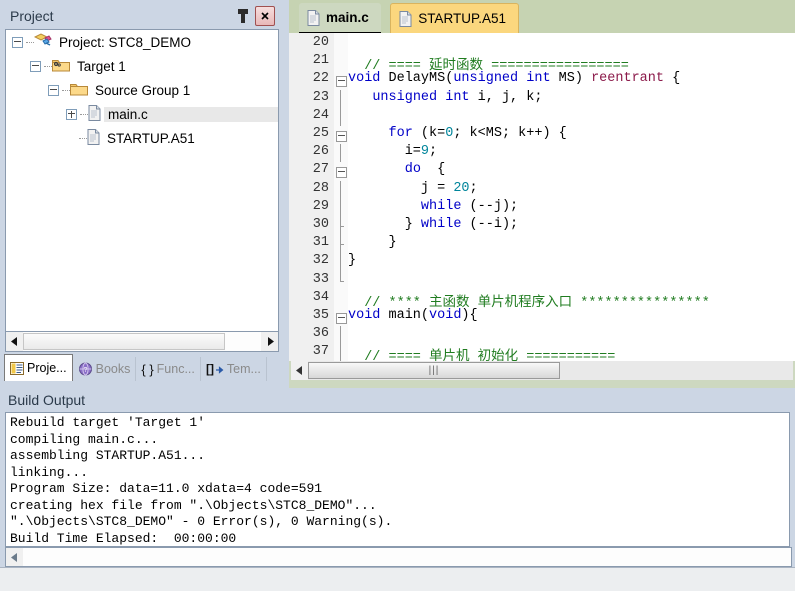  I want to click on build-scroll-left-arrow-icon, so click(14, 557).